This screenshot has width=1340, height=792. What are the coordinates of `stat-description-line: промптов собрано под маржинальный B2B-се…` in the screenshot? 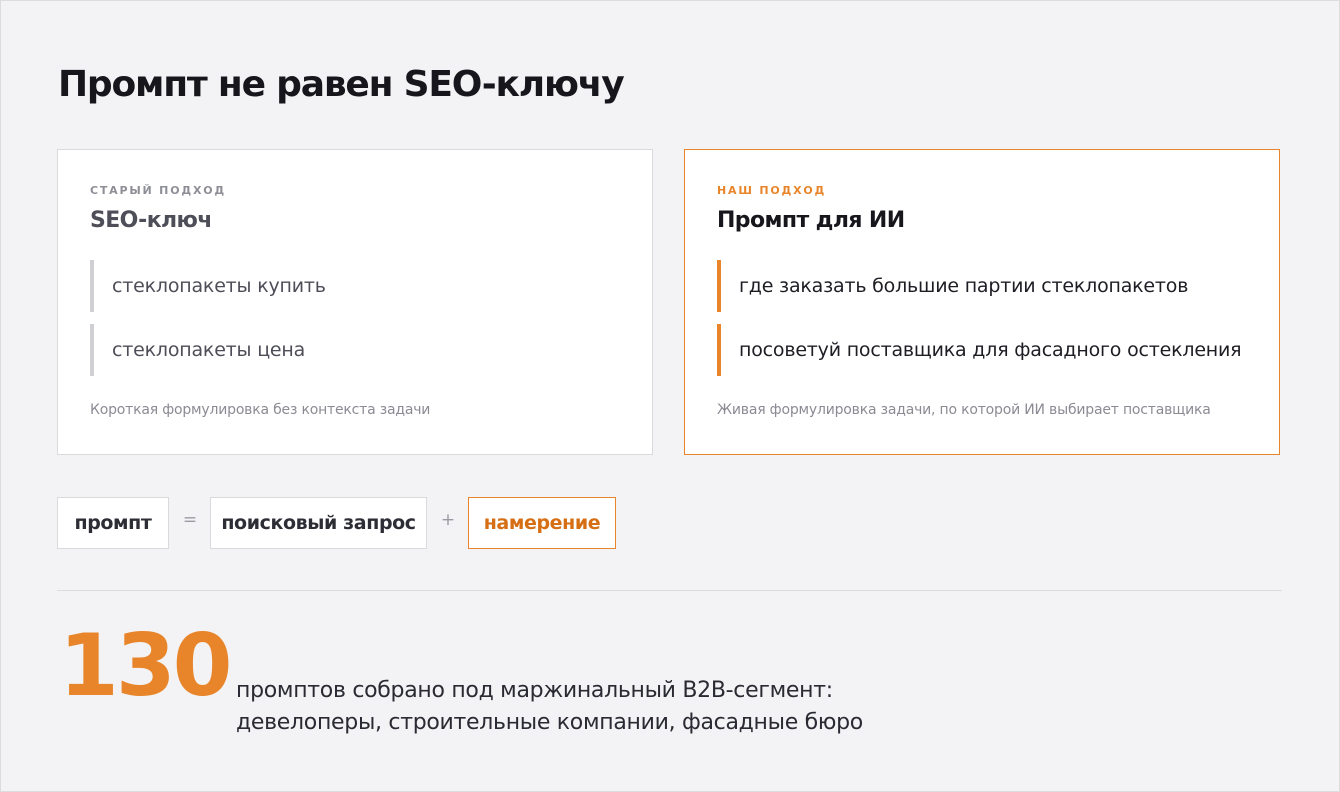 It's located at (534, 690).